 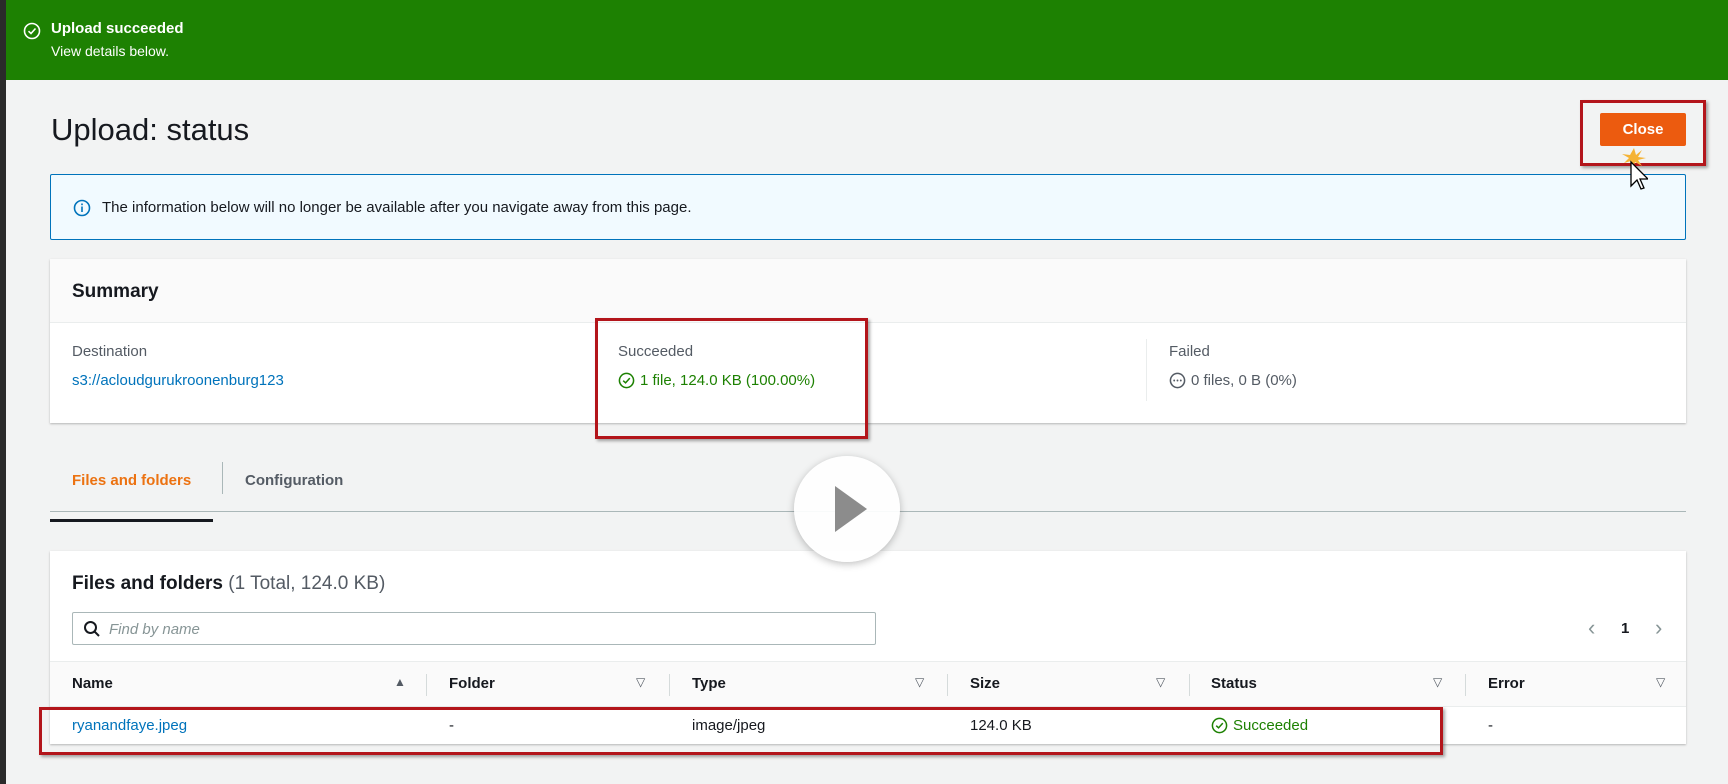 I want to click on search-box, so click(x=474, y=628).